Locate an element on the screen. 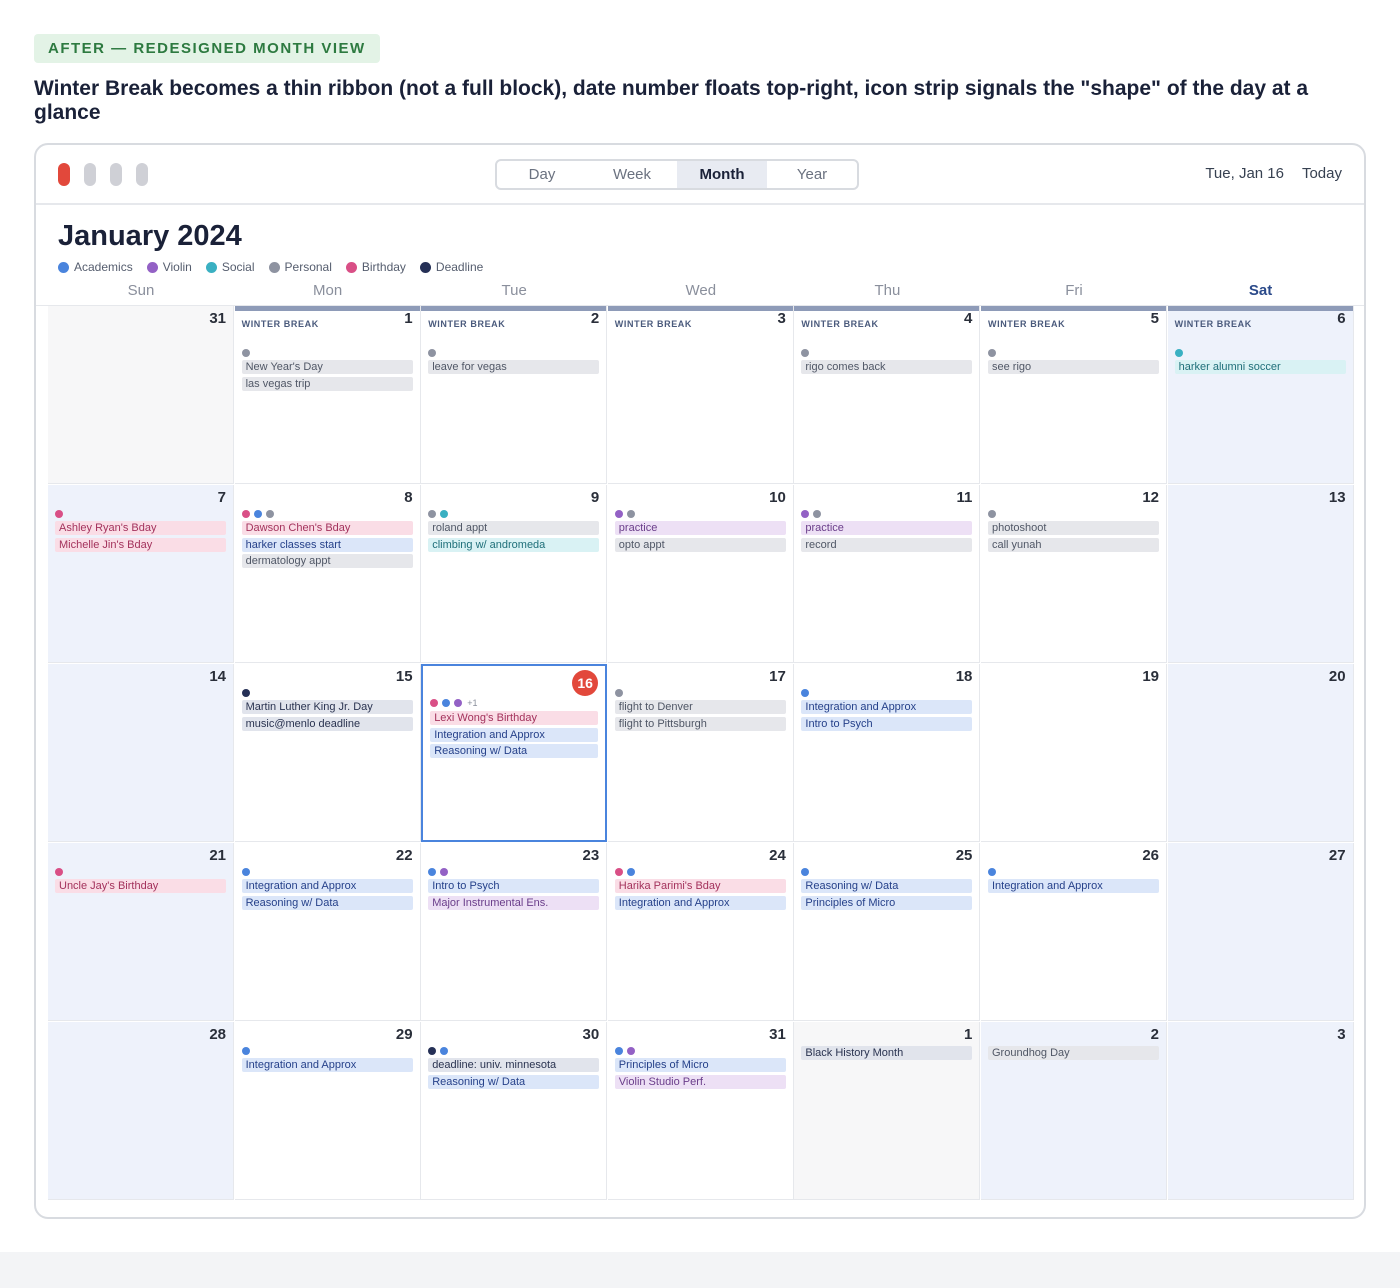 The width and height of the screenshot is (1400, 1288). view-tab-year: Year is located at coordinates (812, 174).